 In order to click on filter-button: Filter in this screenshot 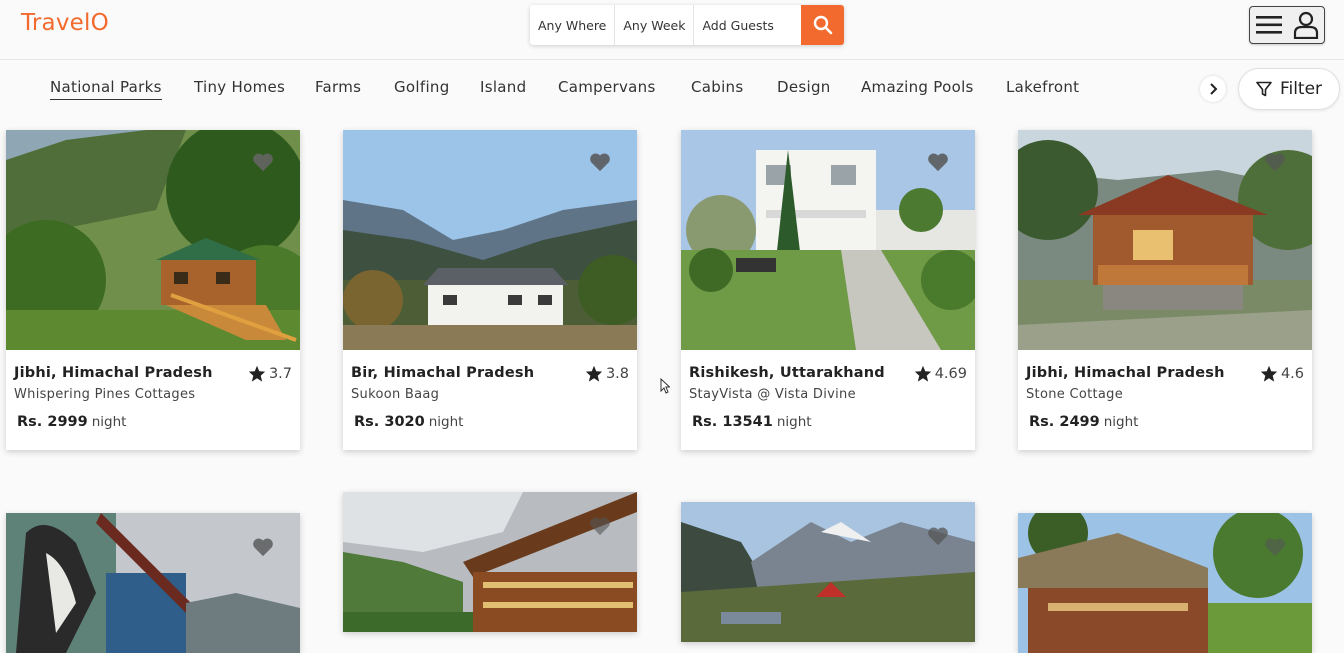, I will do `click(1289, 89)`.